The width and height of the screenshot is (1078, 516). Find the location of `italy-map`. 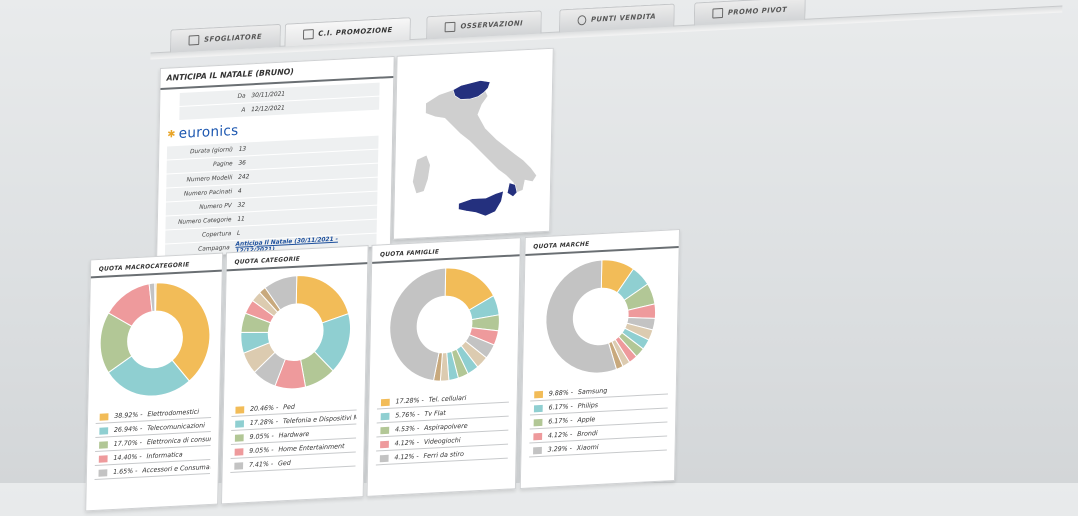

italy-map is located at coordinates (475, 148).